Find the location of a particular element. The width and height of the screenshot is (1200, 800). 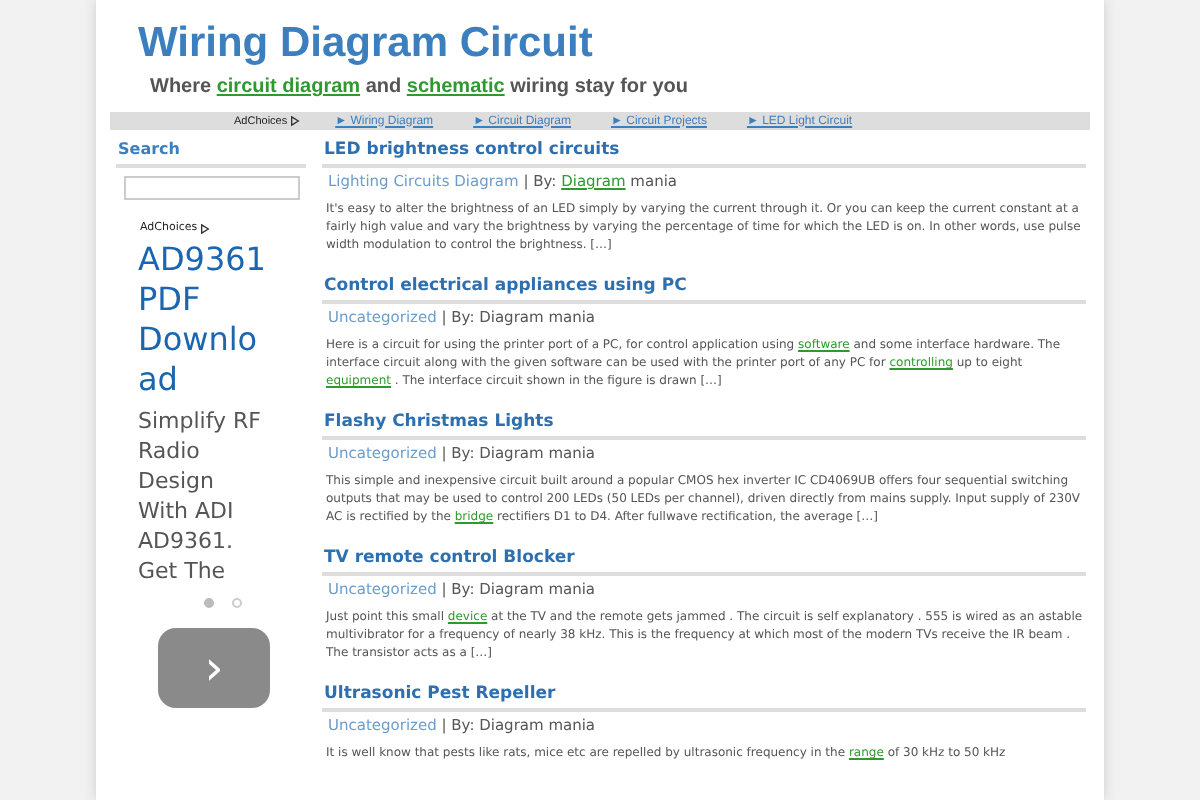

site-title: Wiring Diagram Circuit is located at coordinates (365, 44).